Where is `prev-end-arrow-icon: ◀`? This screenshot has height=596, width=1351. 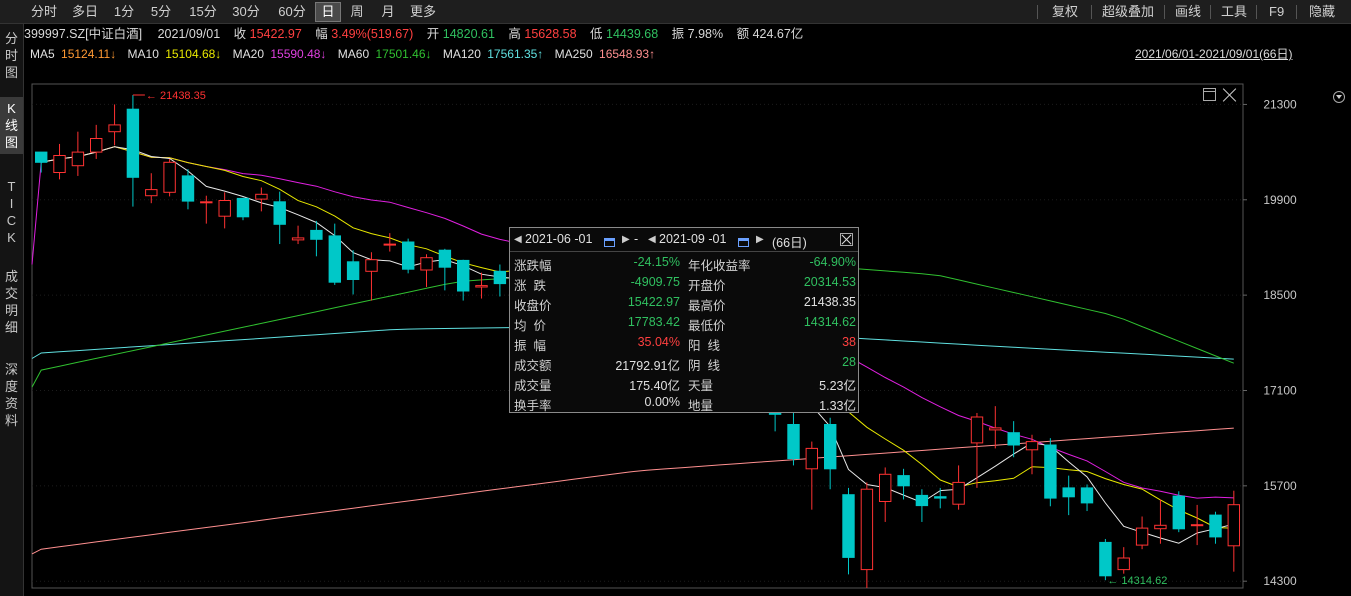
prev-end-arrow-icon: ◀ is located at coordinates (652, 239).